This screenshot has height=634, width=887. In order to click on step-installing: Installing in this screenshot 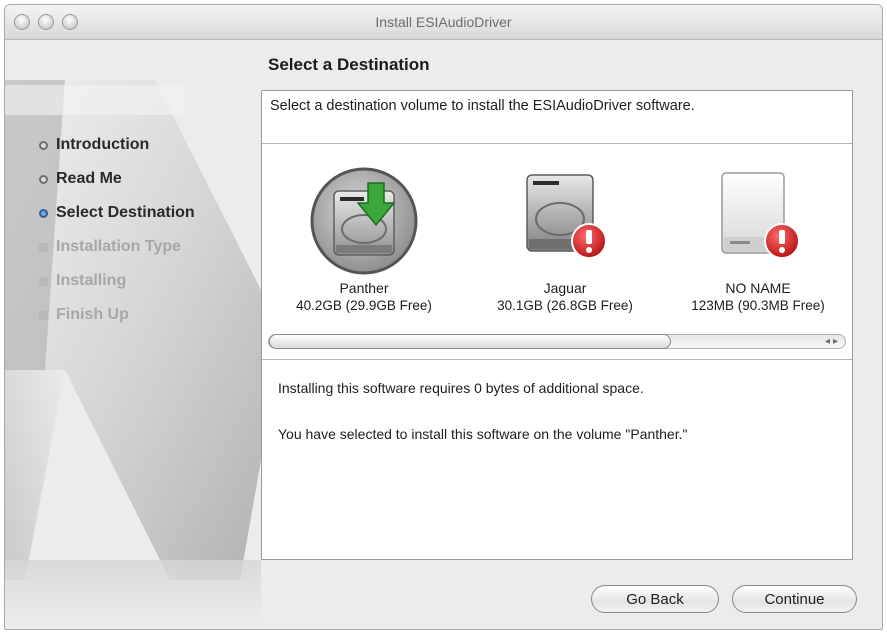, I will do `click(117, 281)`.